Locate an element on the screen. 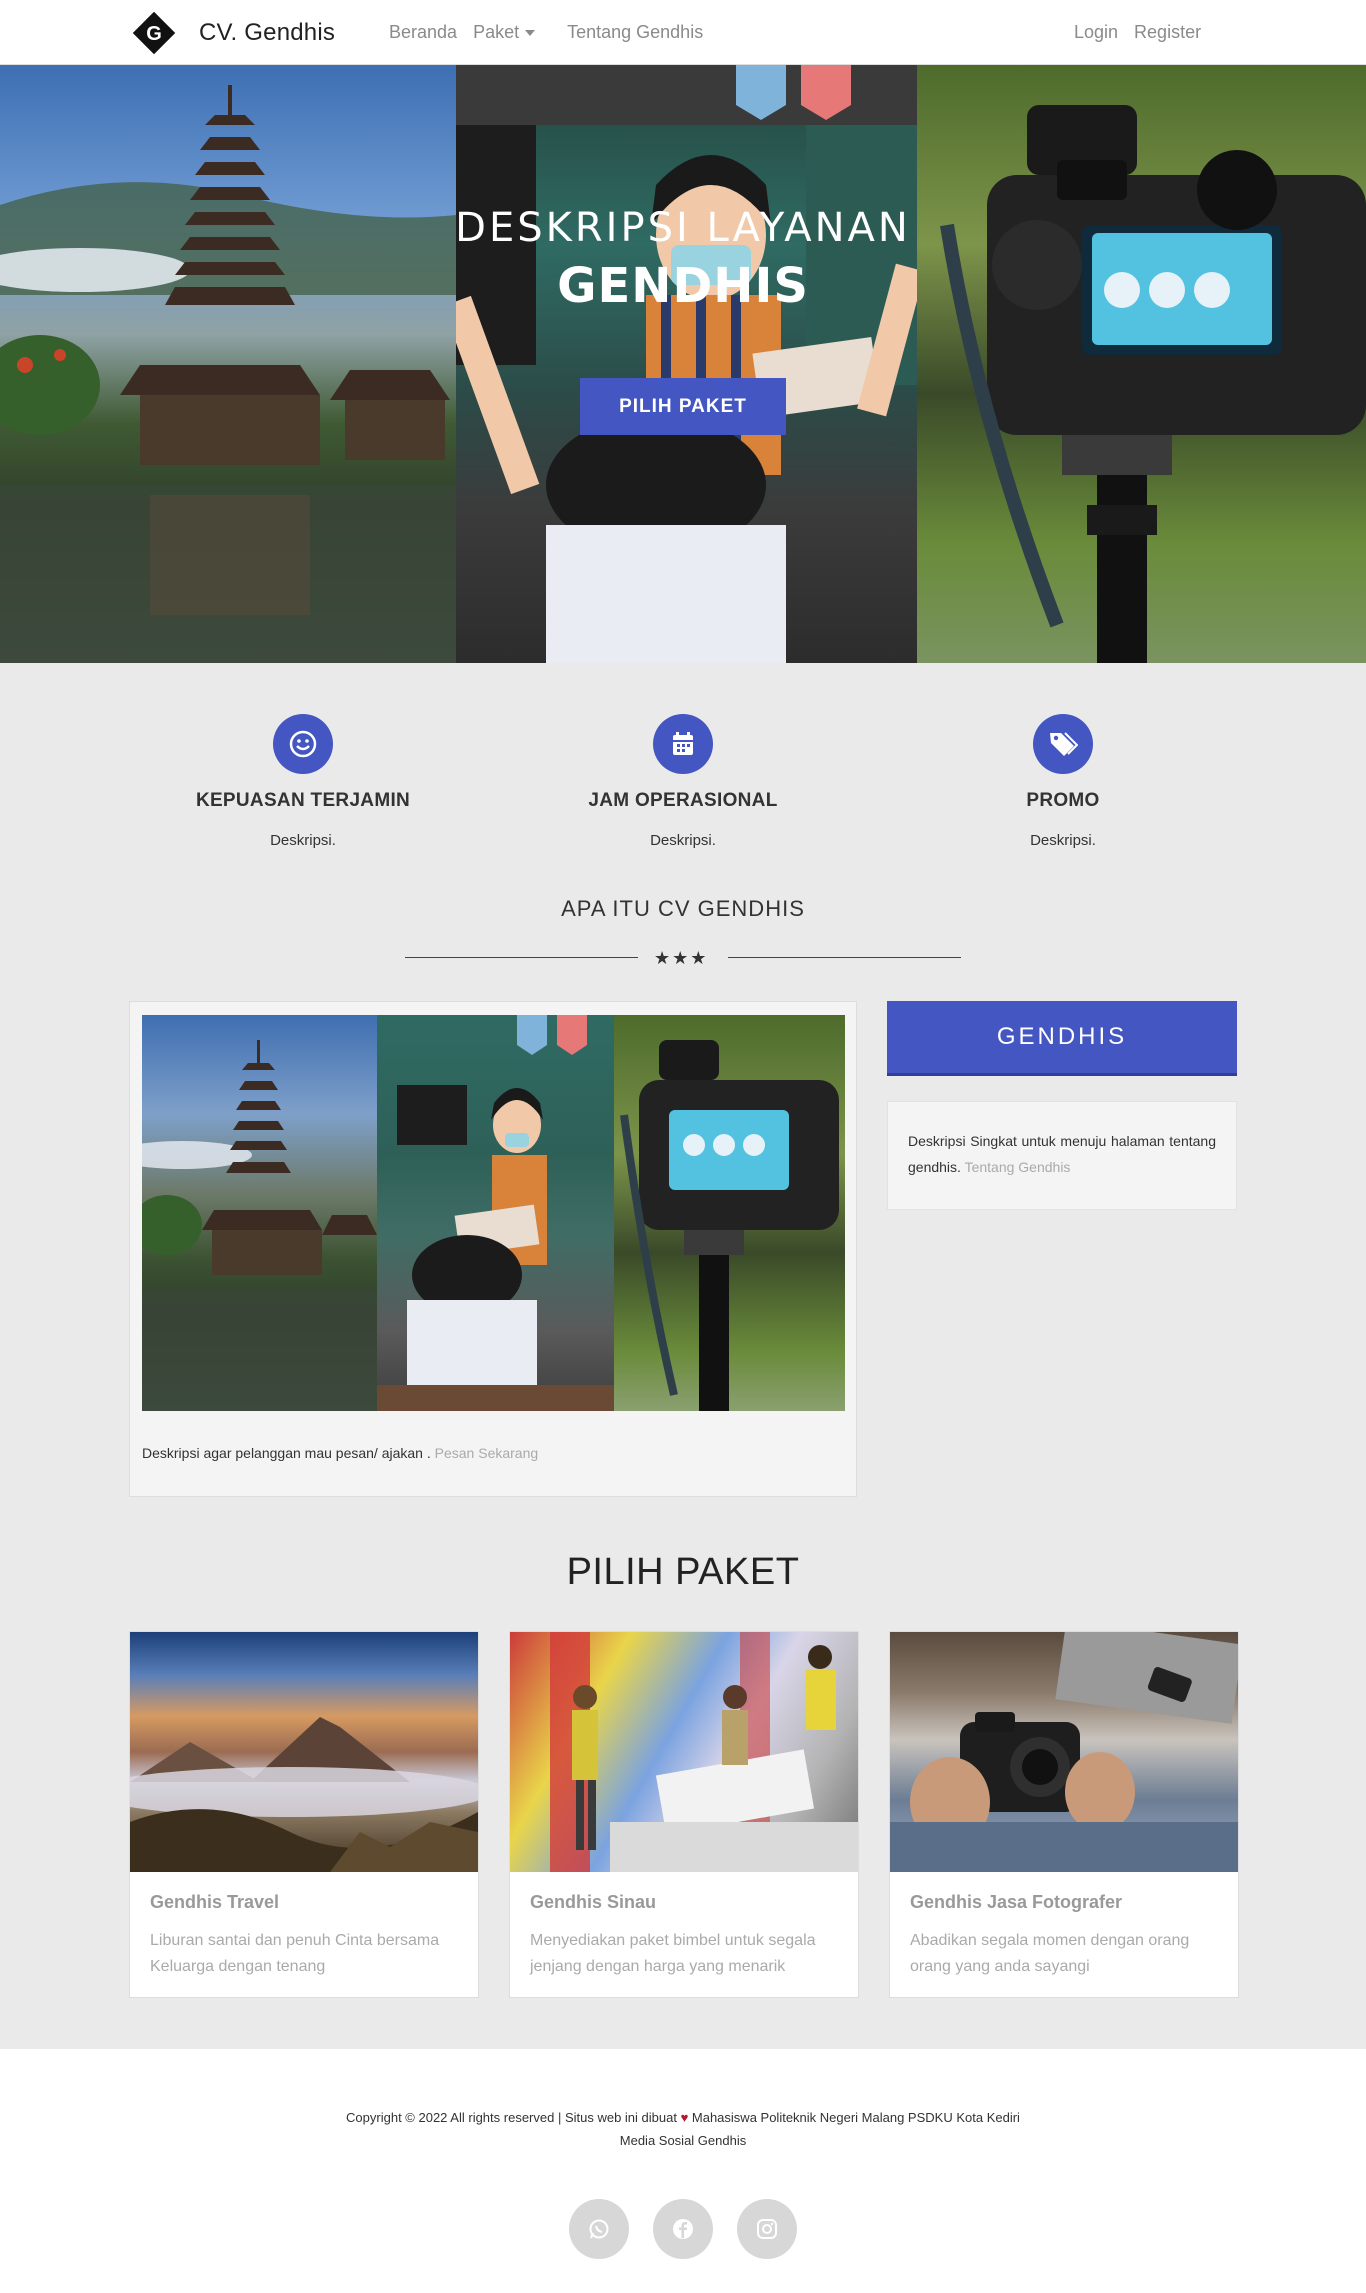 This screenshot has width=1366, height=2293. about-section-title: APA ITU CV GENDHIS is located at coordinates (683, 908).